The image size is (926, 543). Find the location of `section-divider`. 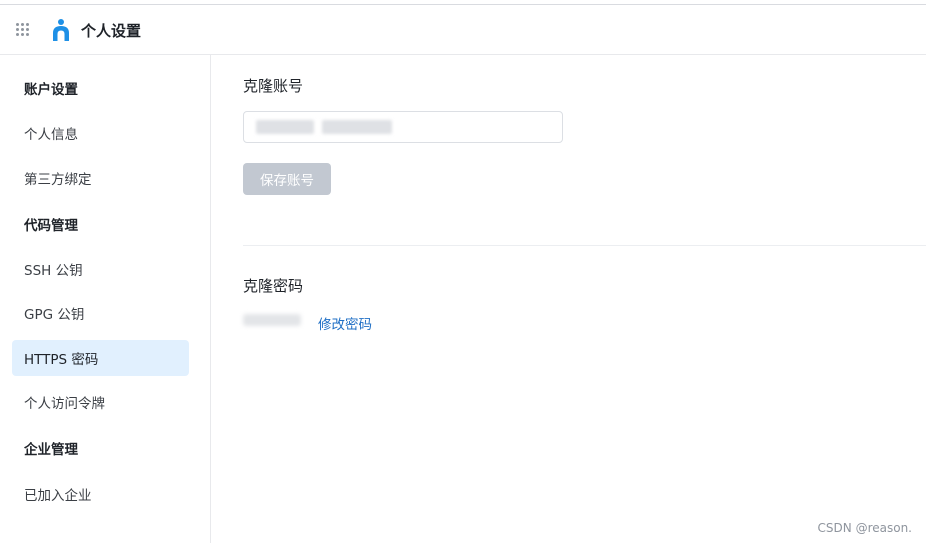

section-divider is located at coordinates (584, 245).